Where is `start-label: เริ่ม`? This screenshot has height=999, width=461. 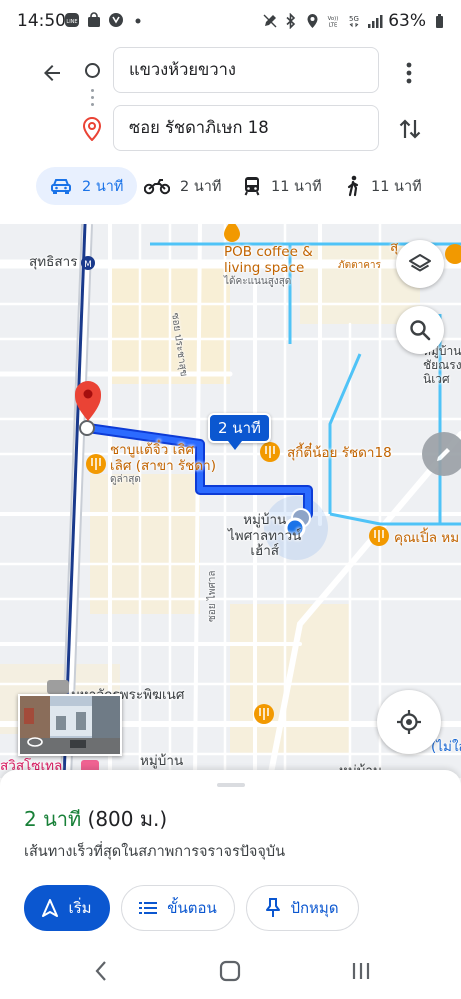
start-label: เริ่ม is located at coordinates (80, 908).